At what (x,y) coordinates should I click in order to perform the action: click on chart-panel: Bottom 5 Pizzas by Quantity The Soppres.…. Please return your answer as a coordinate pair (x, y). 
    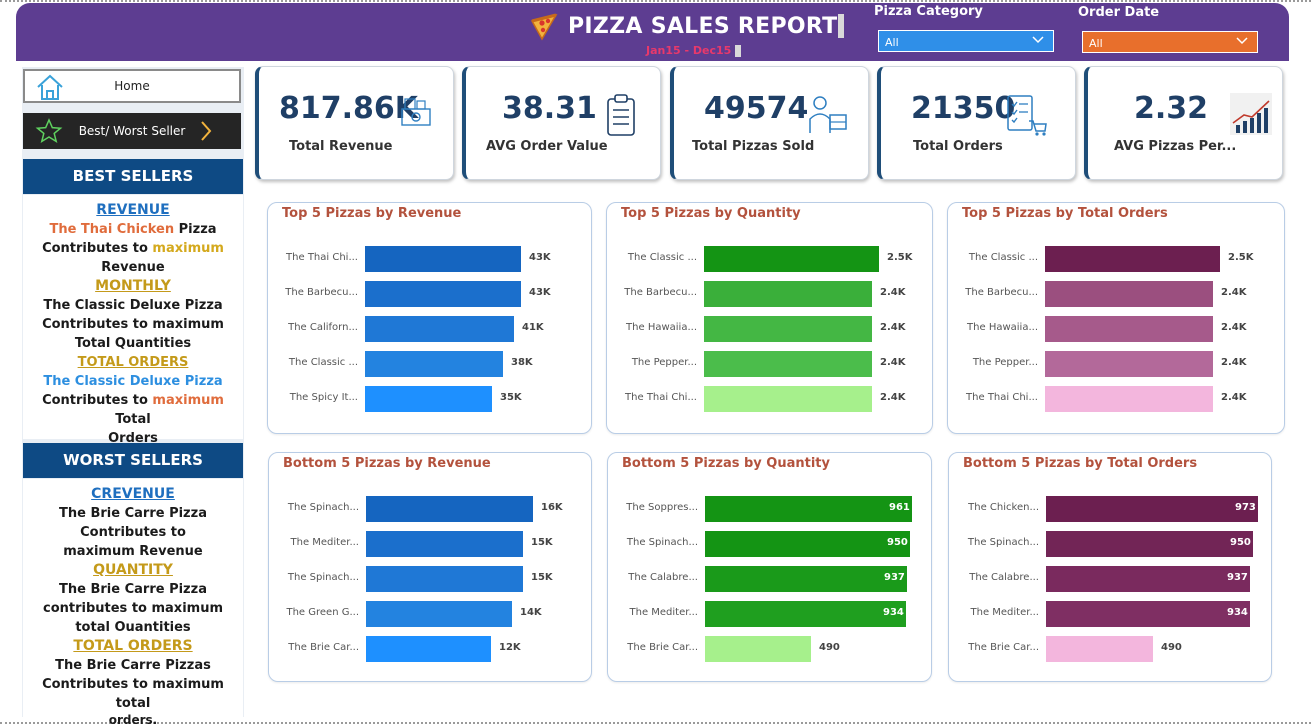
    Looking at the image, I should click on (769, 567).